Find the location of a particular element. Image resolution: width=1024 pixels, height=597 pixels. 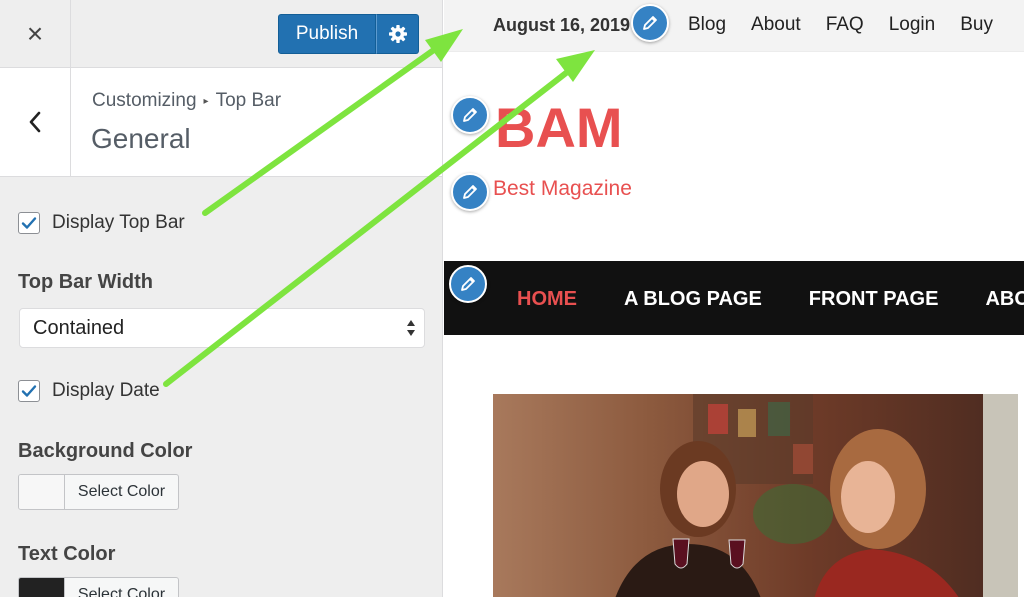

gear-icon is located at coordinates (397, 34).